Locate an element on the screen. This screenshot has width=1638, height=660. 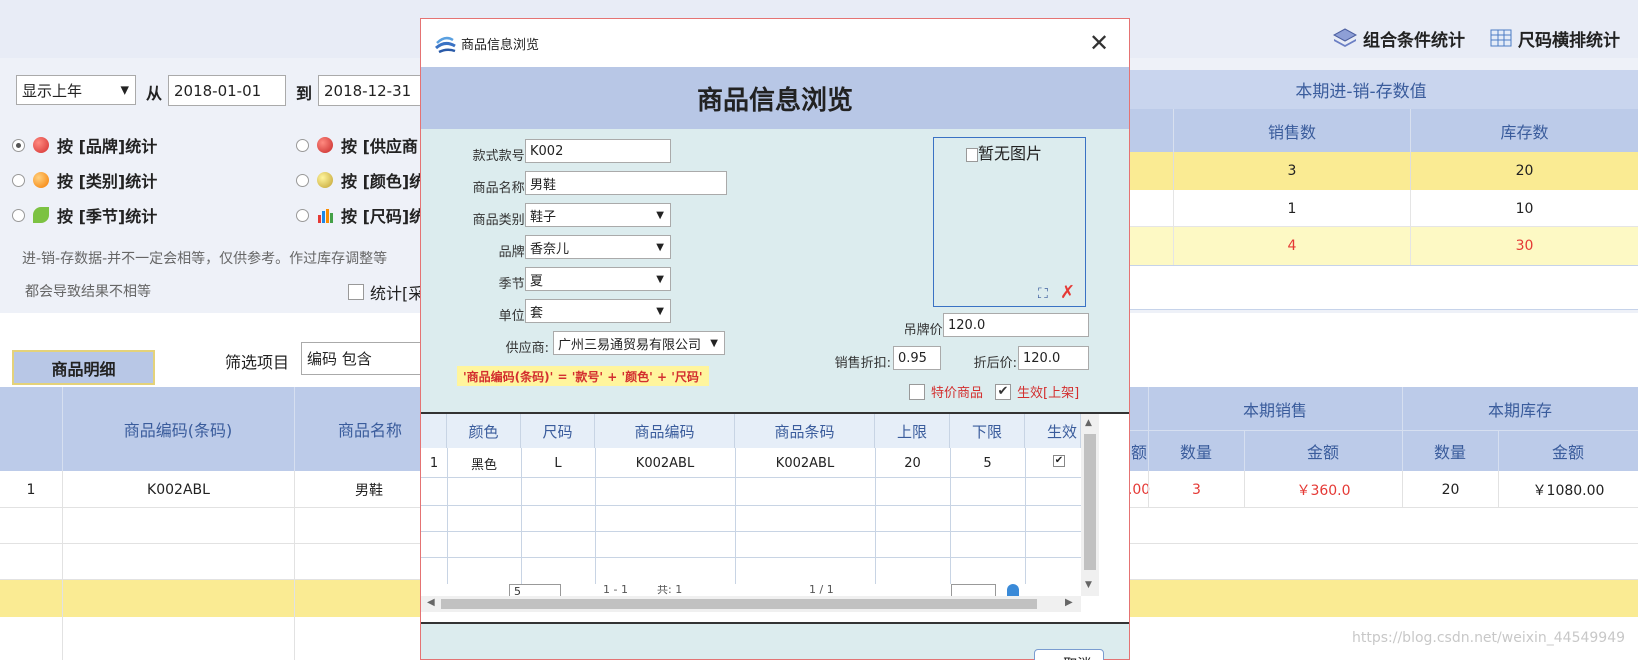
combo-stat-button: 组合条件统计 is located at coordinates (1399, 38).